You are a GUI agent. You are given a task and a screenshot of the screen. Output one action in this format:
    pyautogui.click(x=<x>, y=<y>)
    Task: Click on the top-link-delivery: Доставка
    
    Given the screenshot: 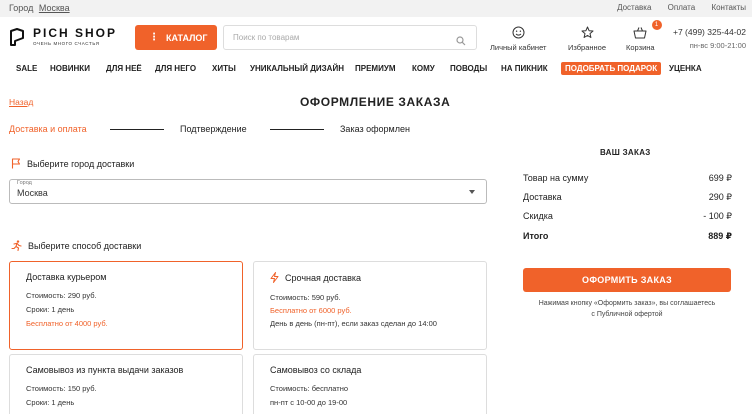 What is the action you would take?
    pyautogui.click(x=634, y=7)
    